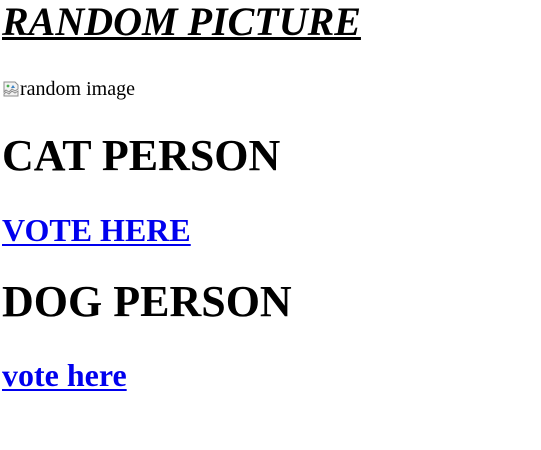  I want to click on broken-image-icon, so click(11, 89).